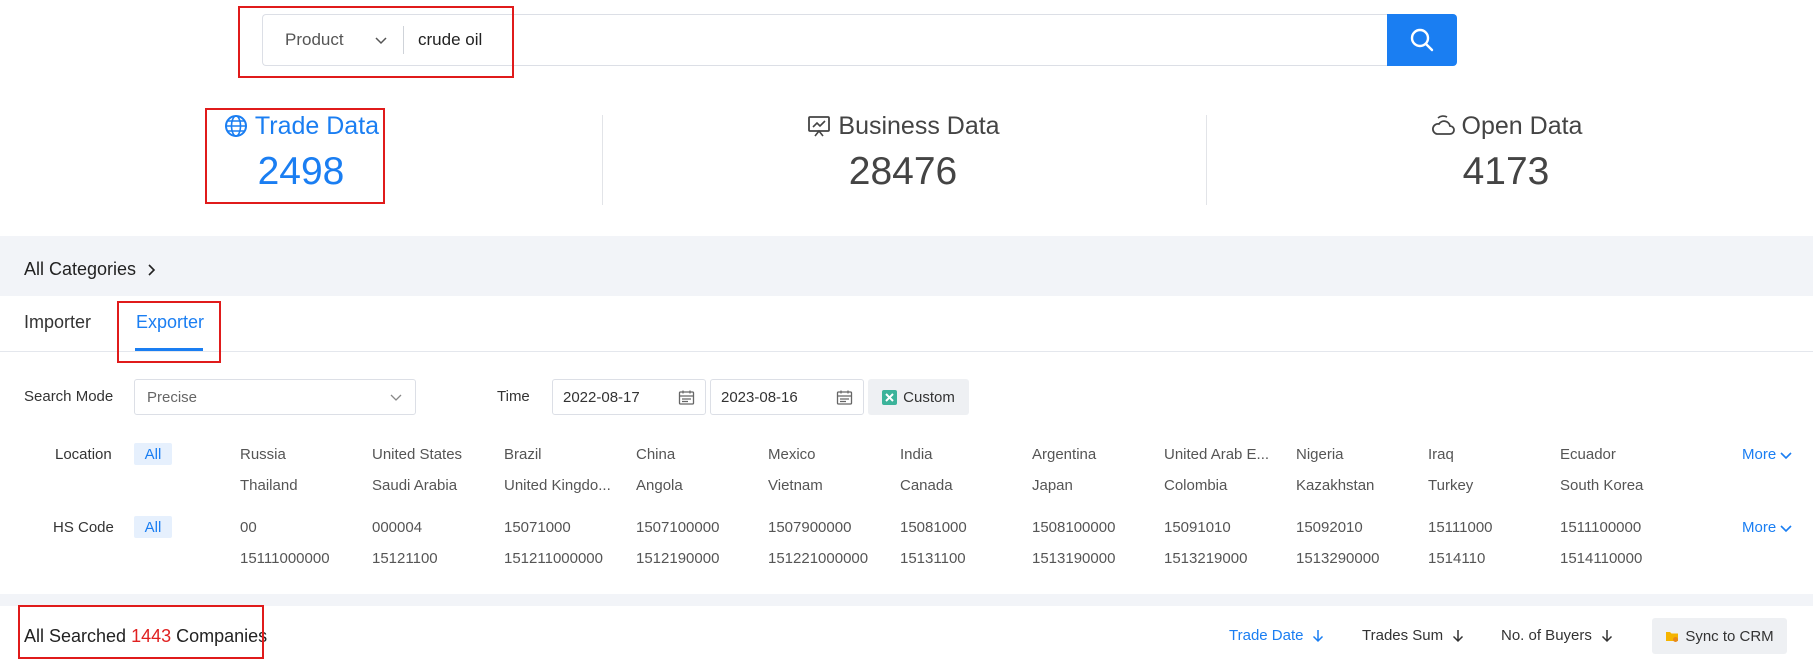 The image size is (1813, 664). Describe the element at coordinates (906, 324) in the screenshot. I see `tab-bar: Importer Exporter` at that location.